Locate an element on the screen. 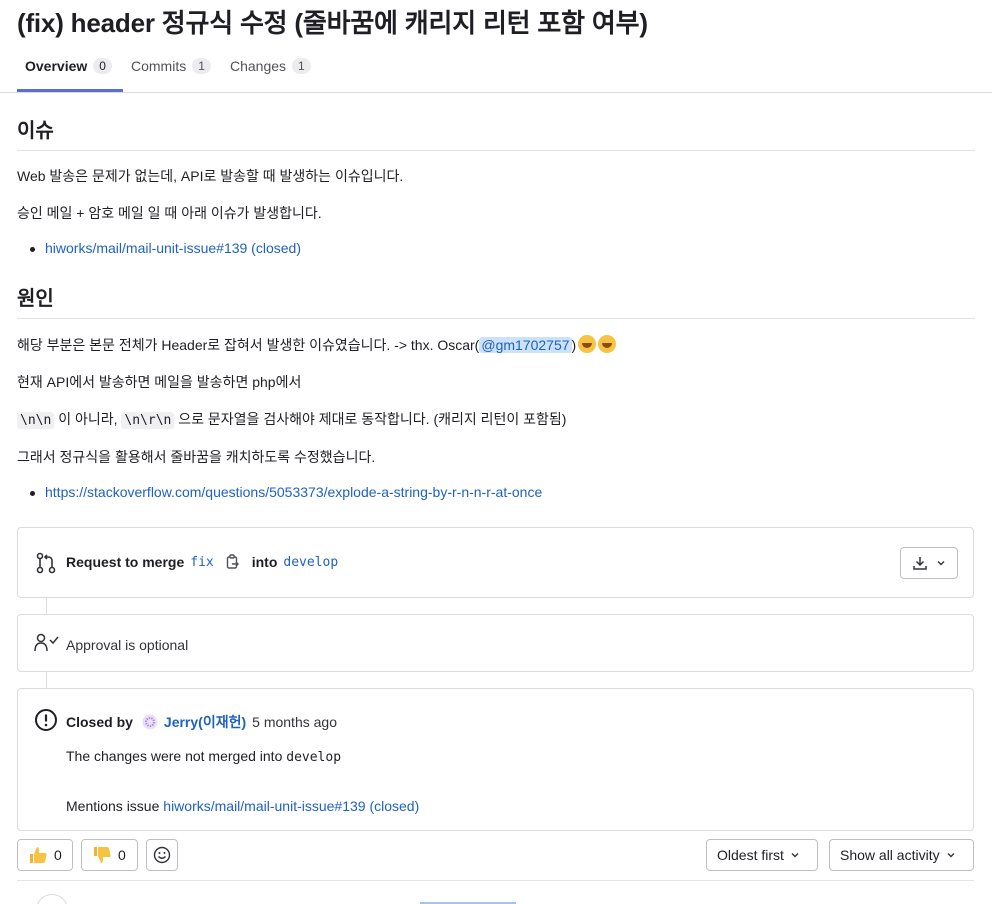 This screenshot has height=904, width=1004. inline-code: \n\n is located at coordinates (36, 420).